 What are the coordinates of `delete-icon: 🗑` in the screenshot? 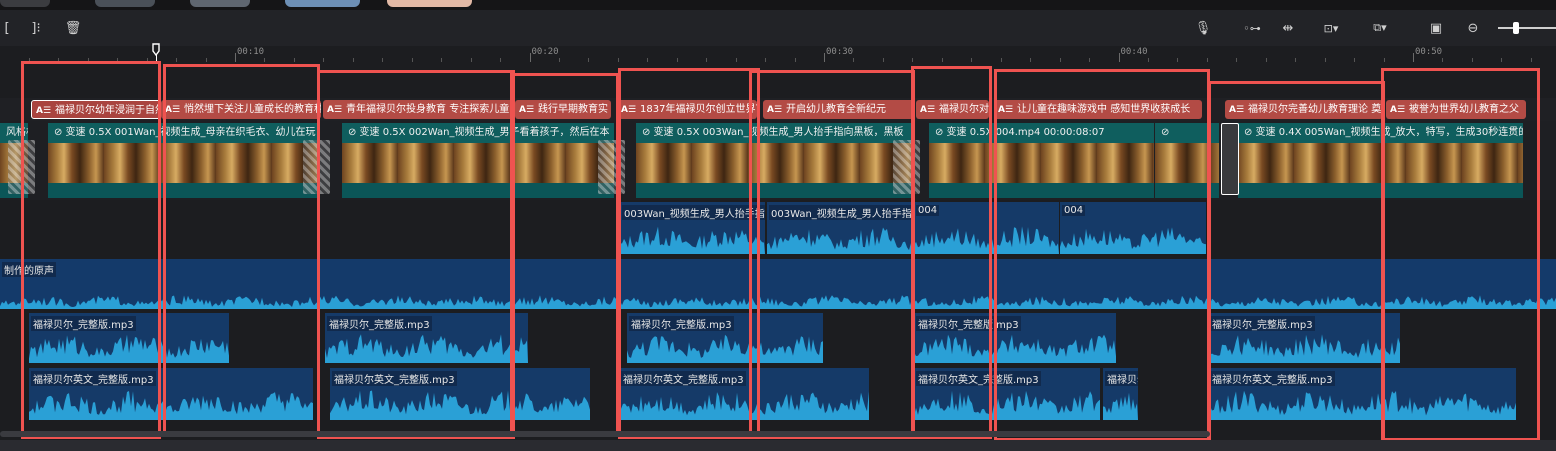 It's located at (73, 28).